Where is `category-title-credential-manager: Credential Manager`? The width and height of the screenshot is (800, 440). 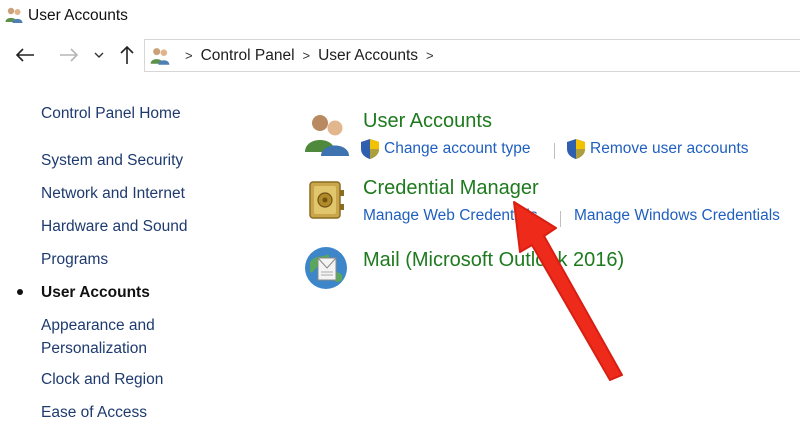 category-title-credential-manager: Credential Manager is located at coordinates (451, 188).